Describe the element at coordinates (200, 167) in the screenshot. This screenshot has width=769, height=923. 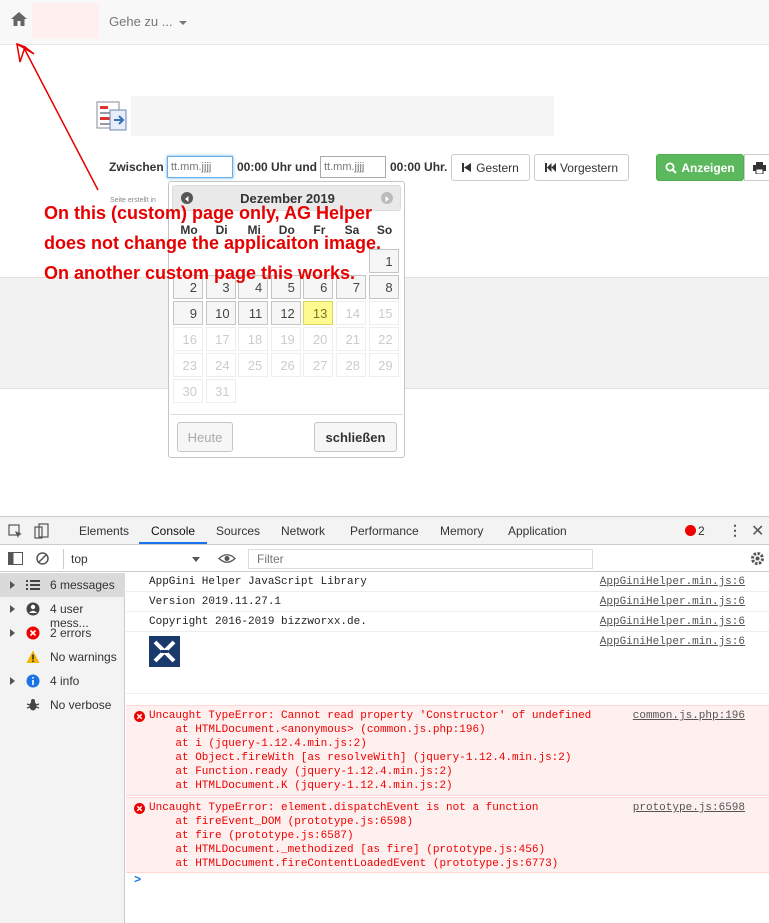
I see `date-from-input` at that location.